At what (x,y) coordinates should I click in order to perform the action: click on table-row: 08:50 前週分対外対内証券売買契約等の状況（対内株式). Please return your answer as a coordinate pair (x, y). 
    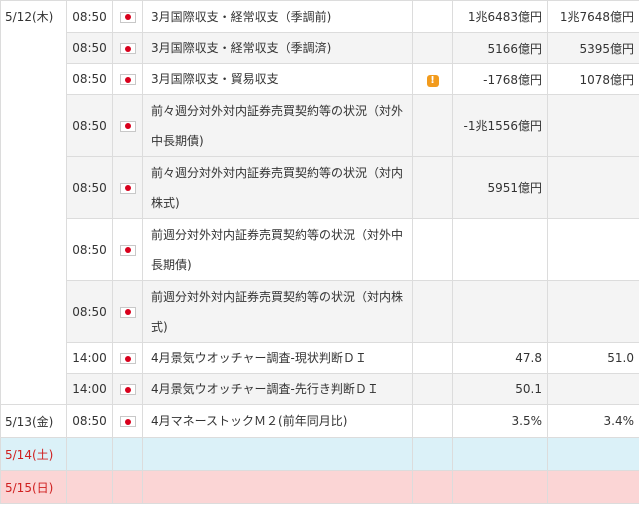
    Looking at the image, I should click on (320, 311).